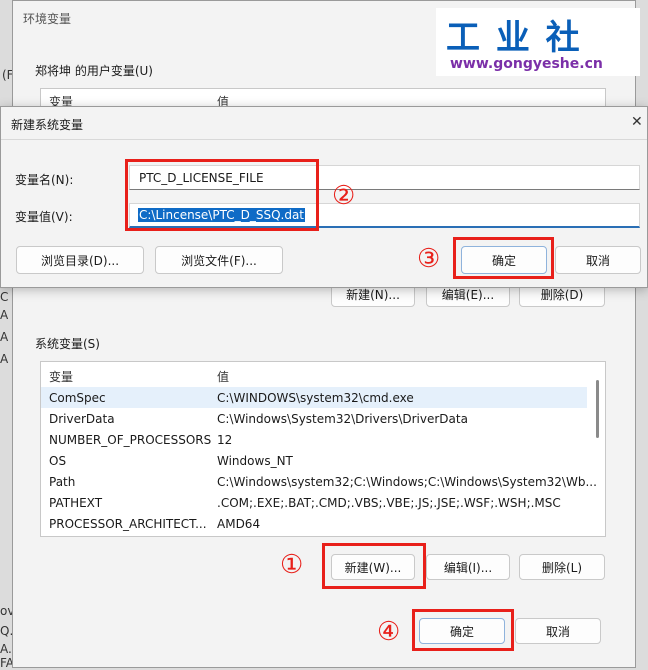  What do you see at coordinates (223, 376) in the screenshot?
I see `system-col-val: 值` at bounding box center [223, 376].